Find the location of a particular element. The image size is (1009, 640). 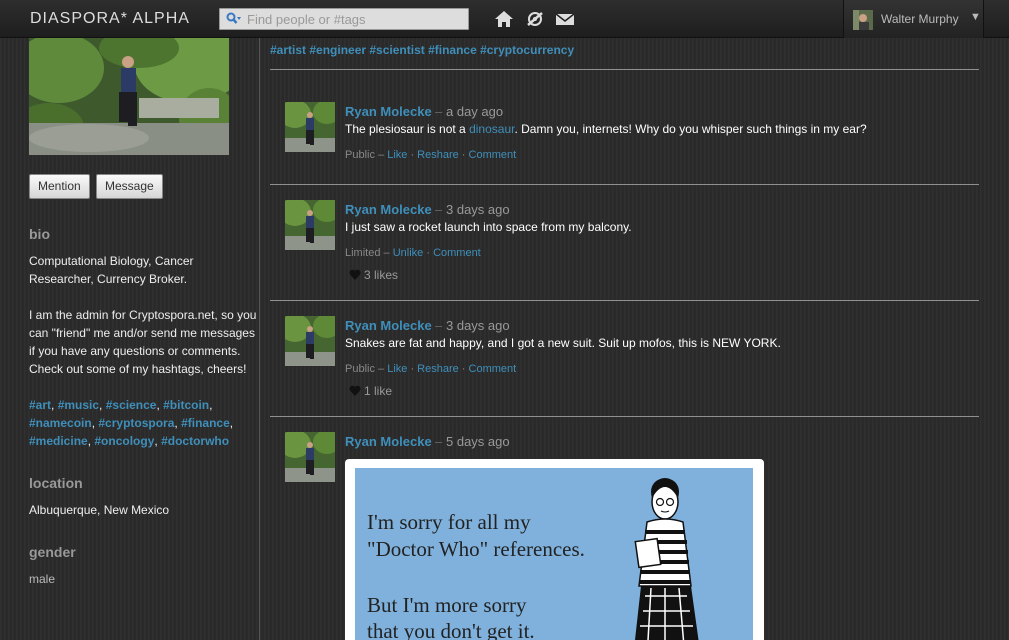

user-menu: Walter Murphy ▼ is located at coordinates (913, 19).